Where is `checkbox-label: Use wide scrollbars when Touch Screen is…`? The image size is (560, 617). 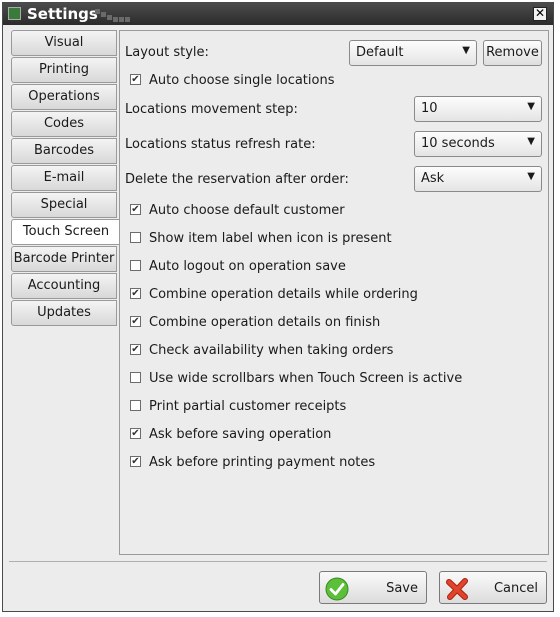 checkbox-label: Use wide scrollbars when Touch Screen is… is located at coordinates (306, 378).